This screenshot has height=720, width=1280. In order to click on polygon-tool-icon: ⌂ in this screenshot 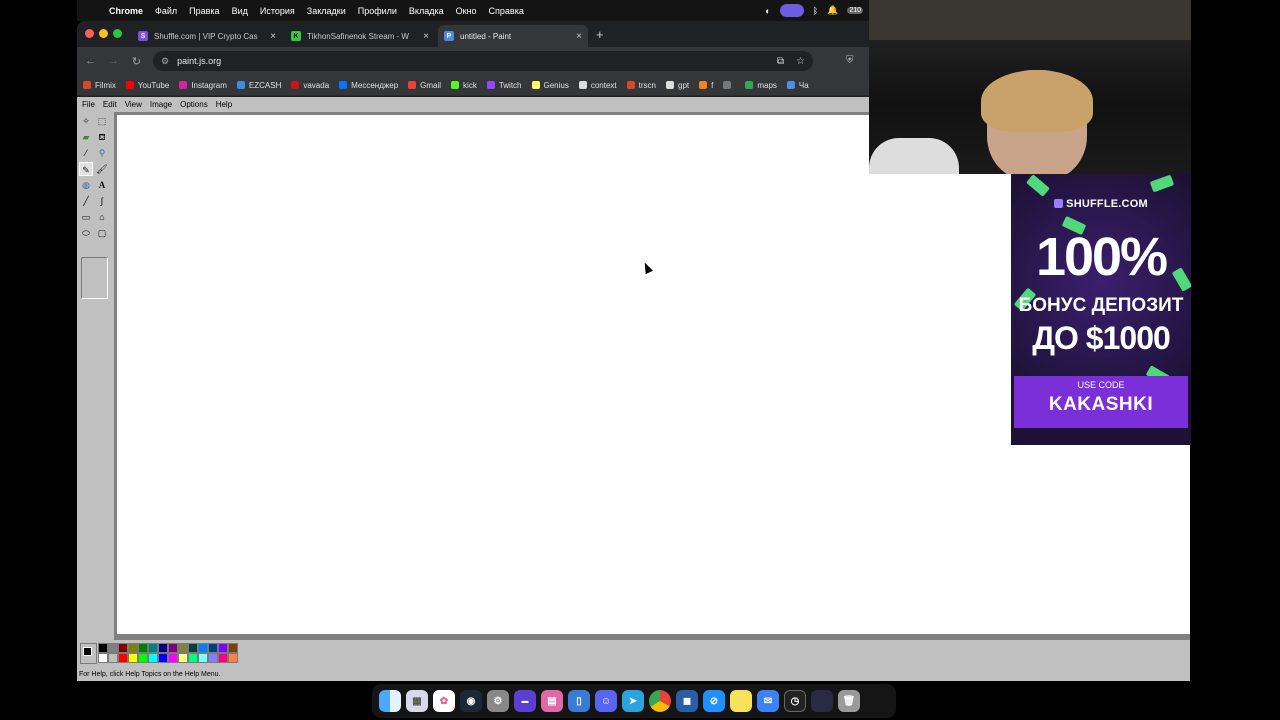, I will do `click(102, 217)`.